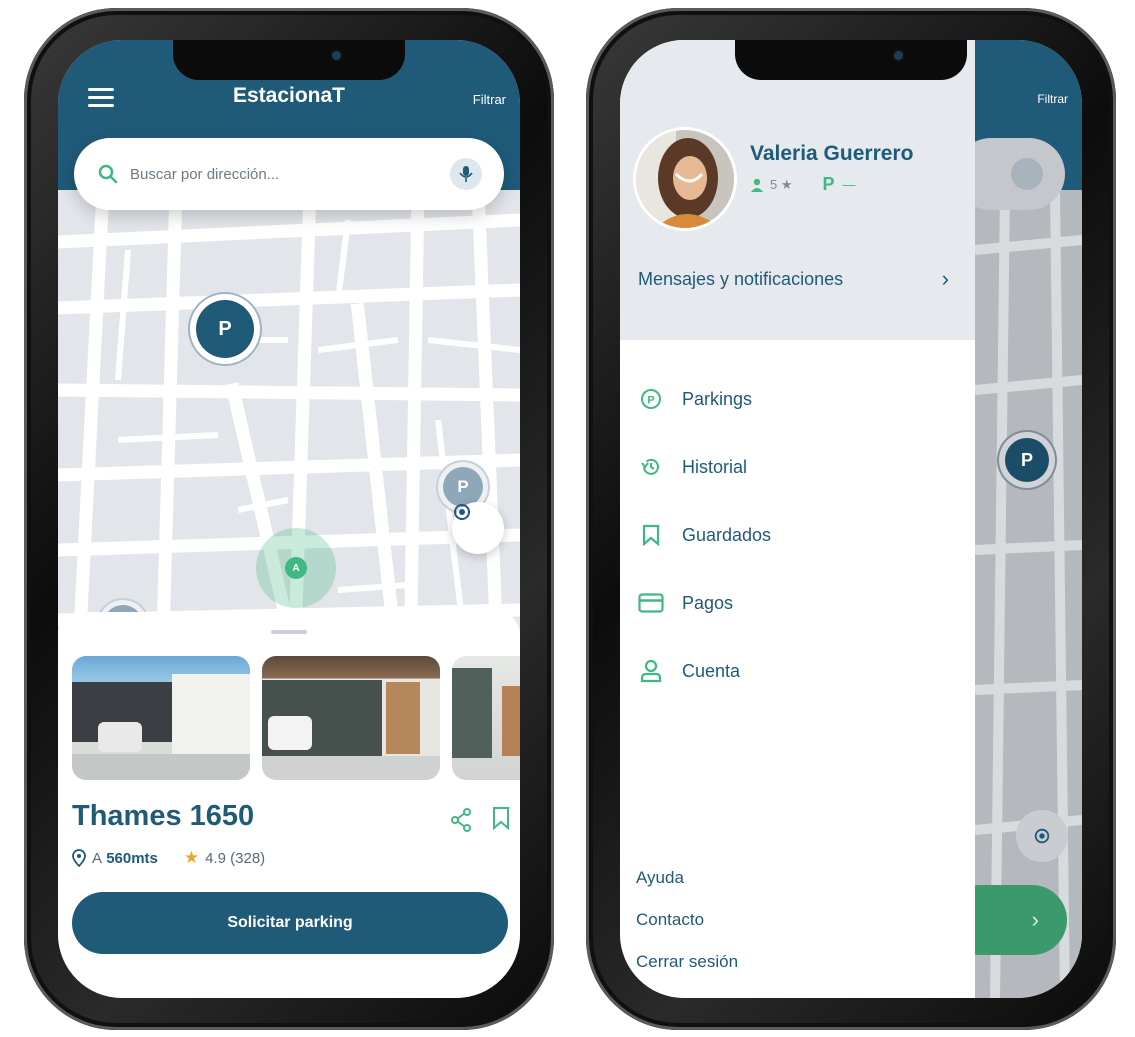  What do you see at coordinates (711, 670) in the screenshot?
I see `menu-item-label: Cuenta` at bounding box center [711, 670].